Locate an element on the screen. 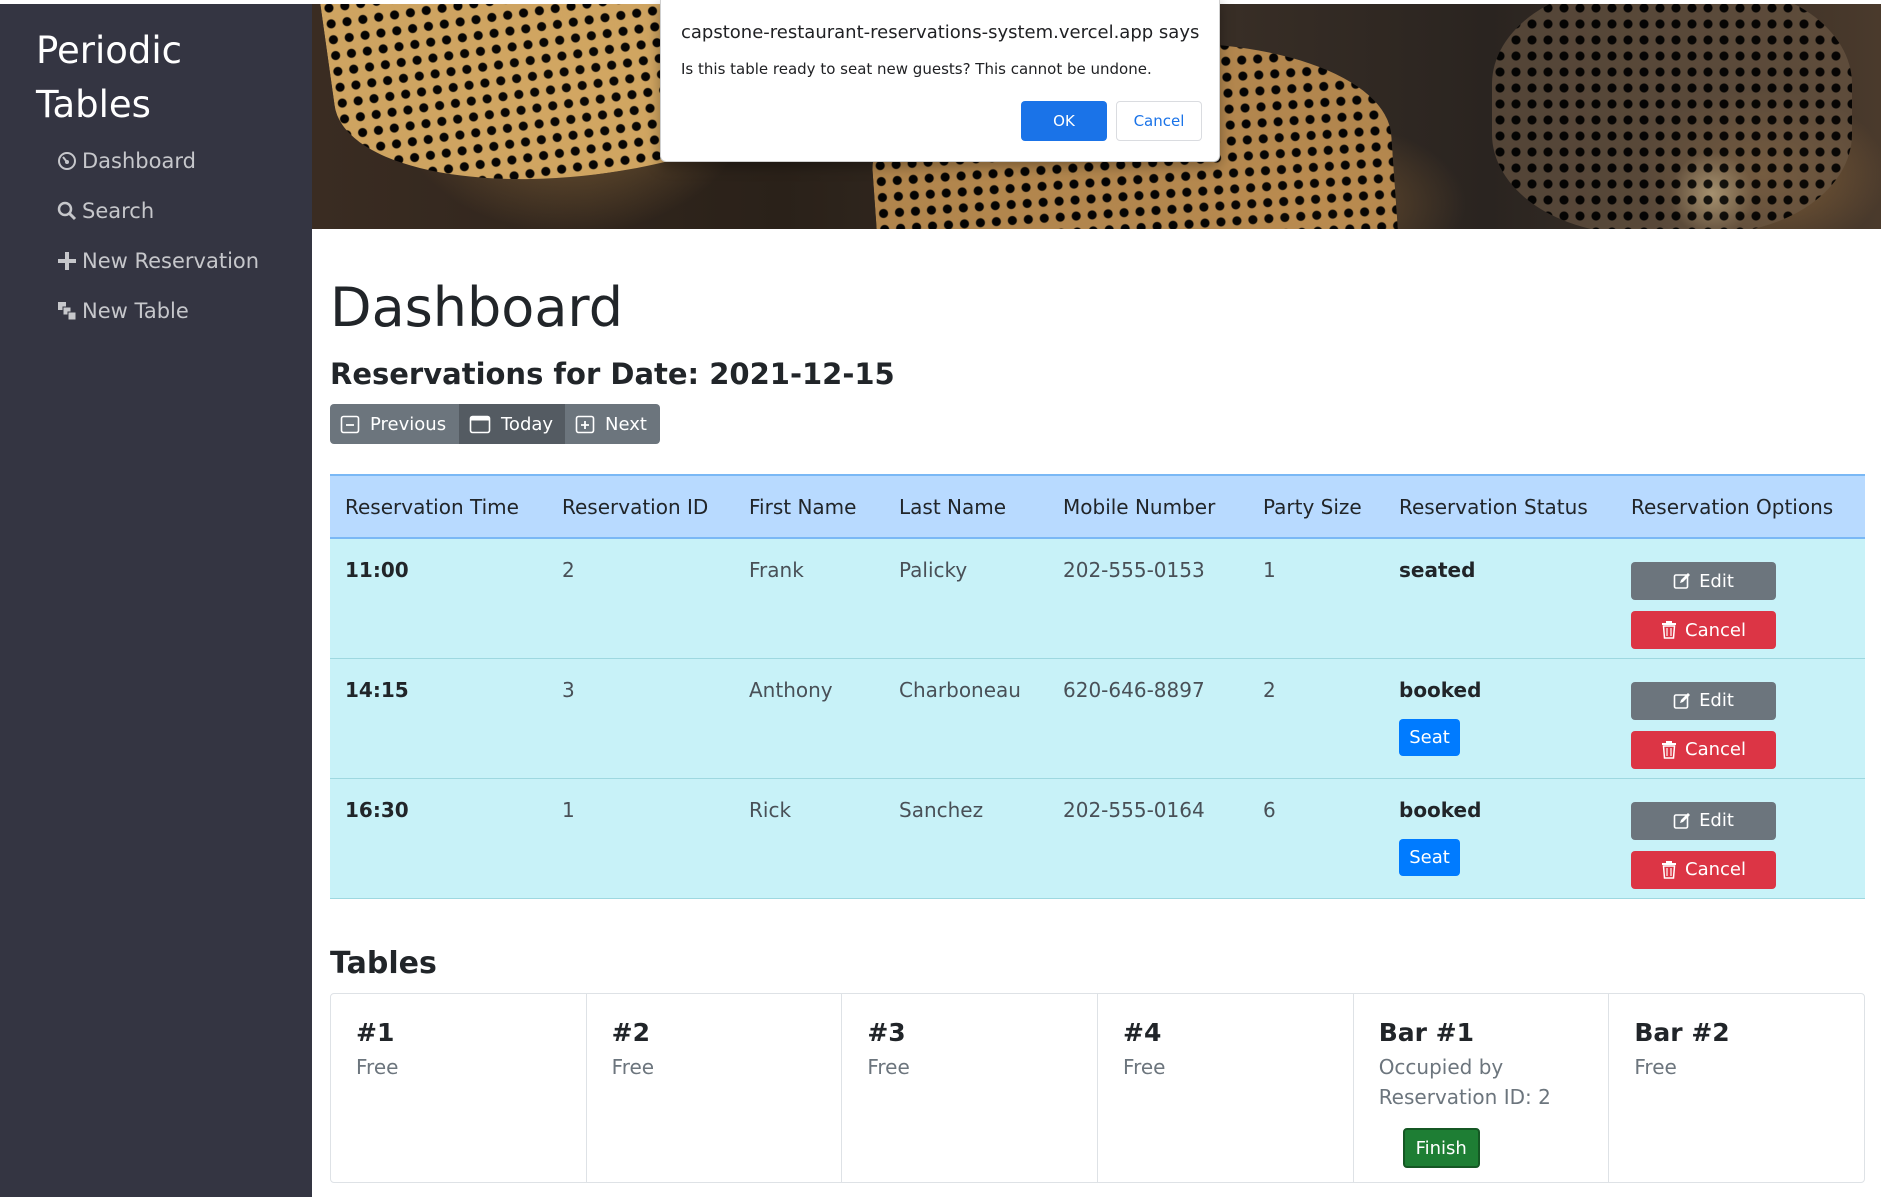 Image resolution: width=1881 pixels, height=1197 pixels. mobile-number: 202-555-0153 is located at coordinates (1148, 598).